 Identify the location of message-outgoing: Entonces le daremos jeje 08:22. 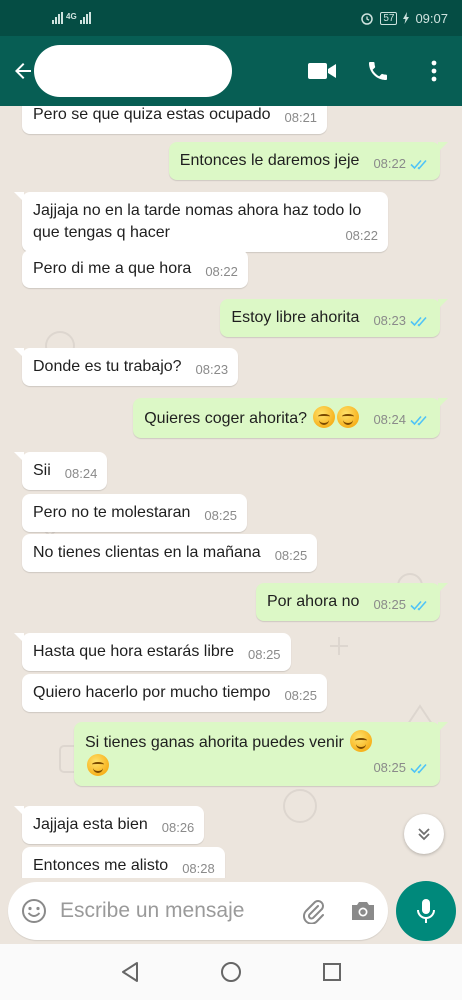
(308, 161).